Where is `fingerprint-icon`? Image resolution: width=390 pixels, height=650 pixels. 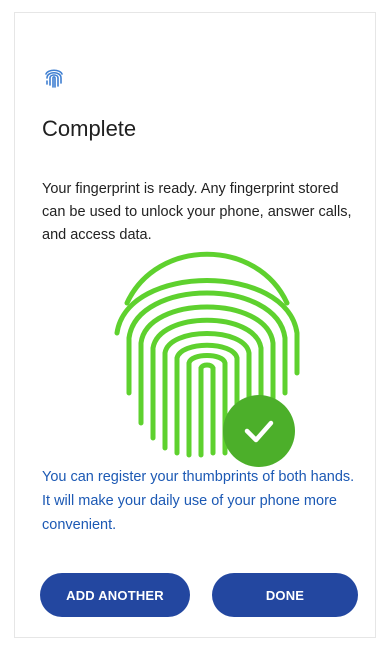 fingerprint-icon is located at coordinates (54, 78).